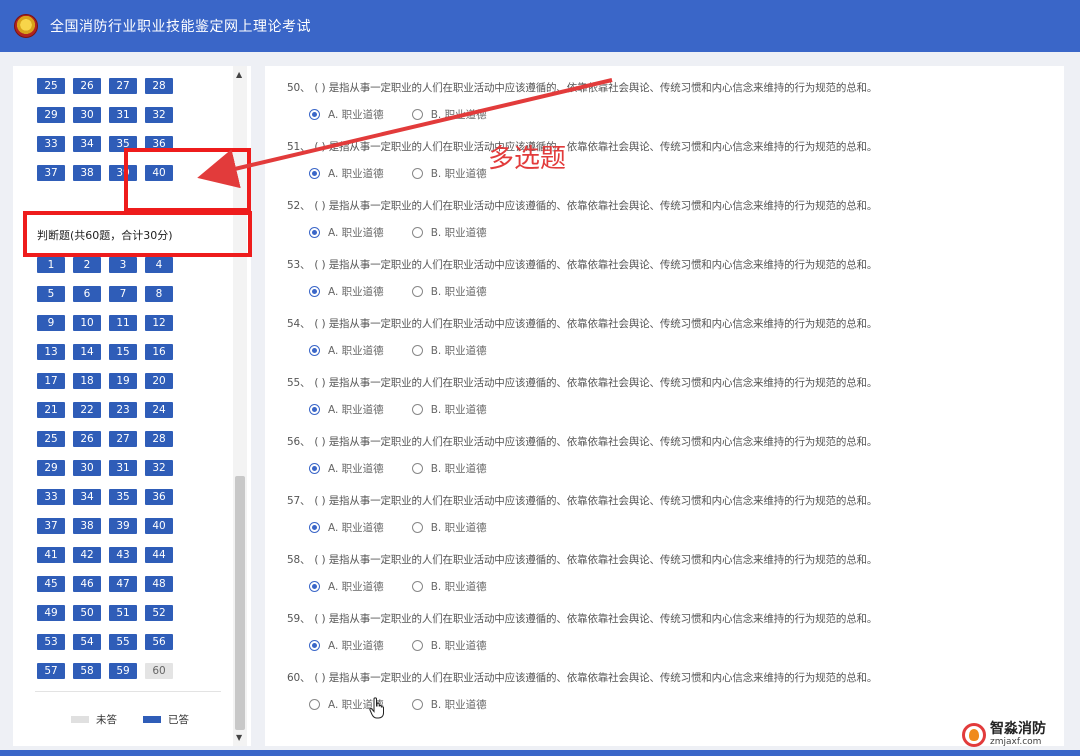  What do you see at coordinates (159, 294) in the screenshot?
I see `question-number-button: 8` at bounding box center [159, 294].